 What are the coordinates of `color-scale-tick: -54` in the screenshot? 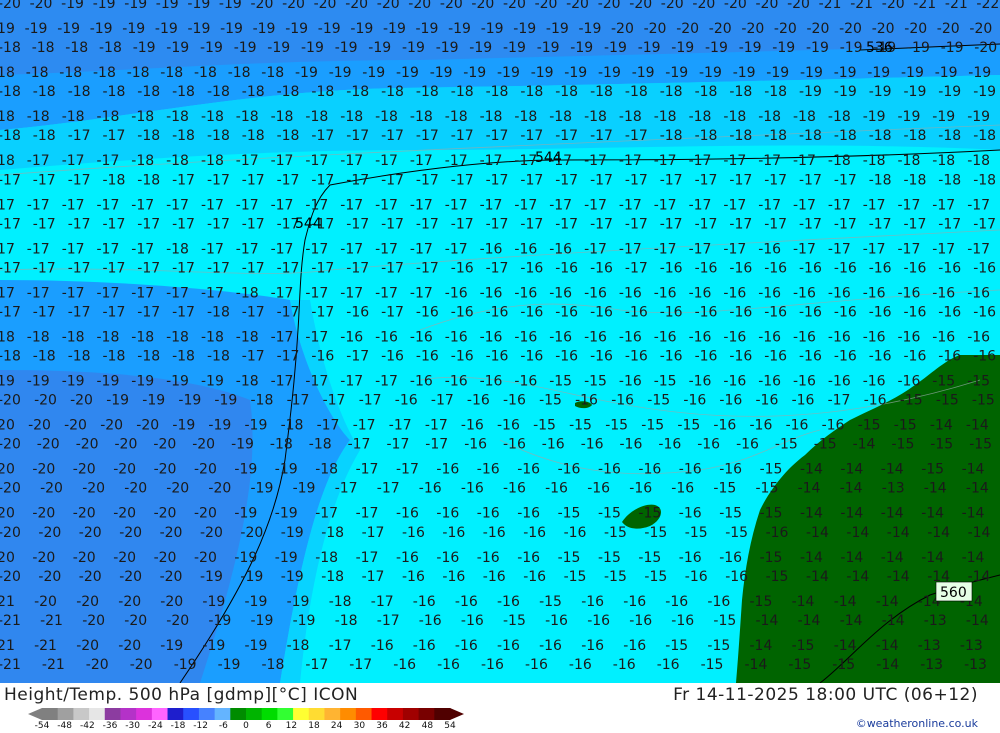 It's located at (42, 726).